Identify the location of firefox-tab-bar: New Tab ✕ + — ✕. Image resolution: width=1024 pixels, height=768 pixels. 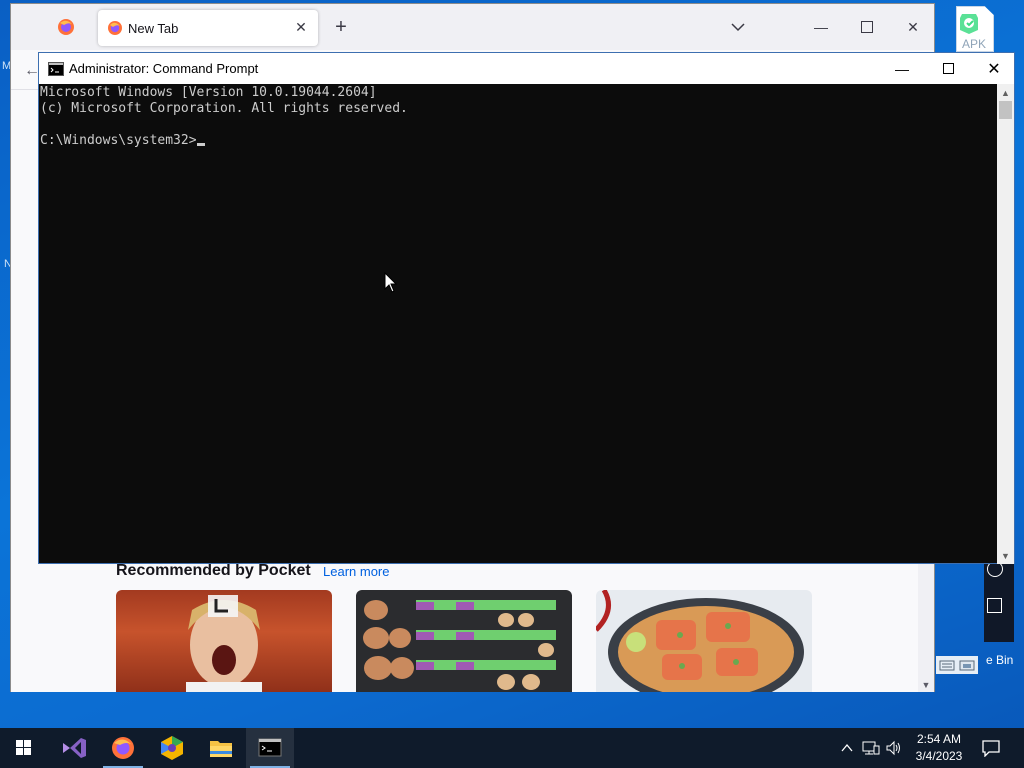
(472, 27).